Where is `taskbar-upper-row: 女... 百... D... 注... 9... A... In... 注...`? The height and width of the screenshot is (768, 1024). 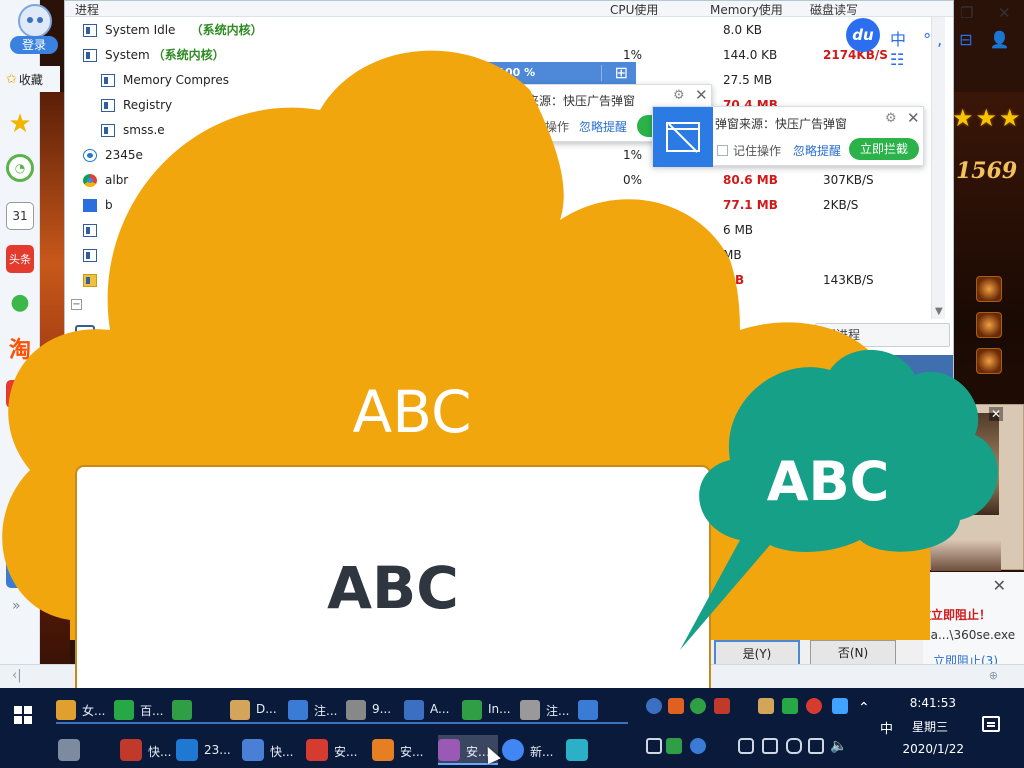 taskbar-upper-row: 女... 百... D... 注... 9... A... In... 注... is located at coordinates (346, 706).